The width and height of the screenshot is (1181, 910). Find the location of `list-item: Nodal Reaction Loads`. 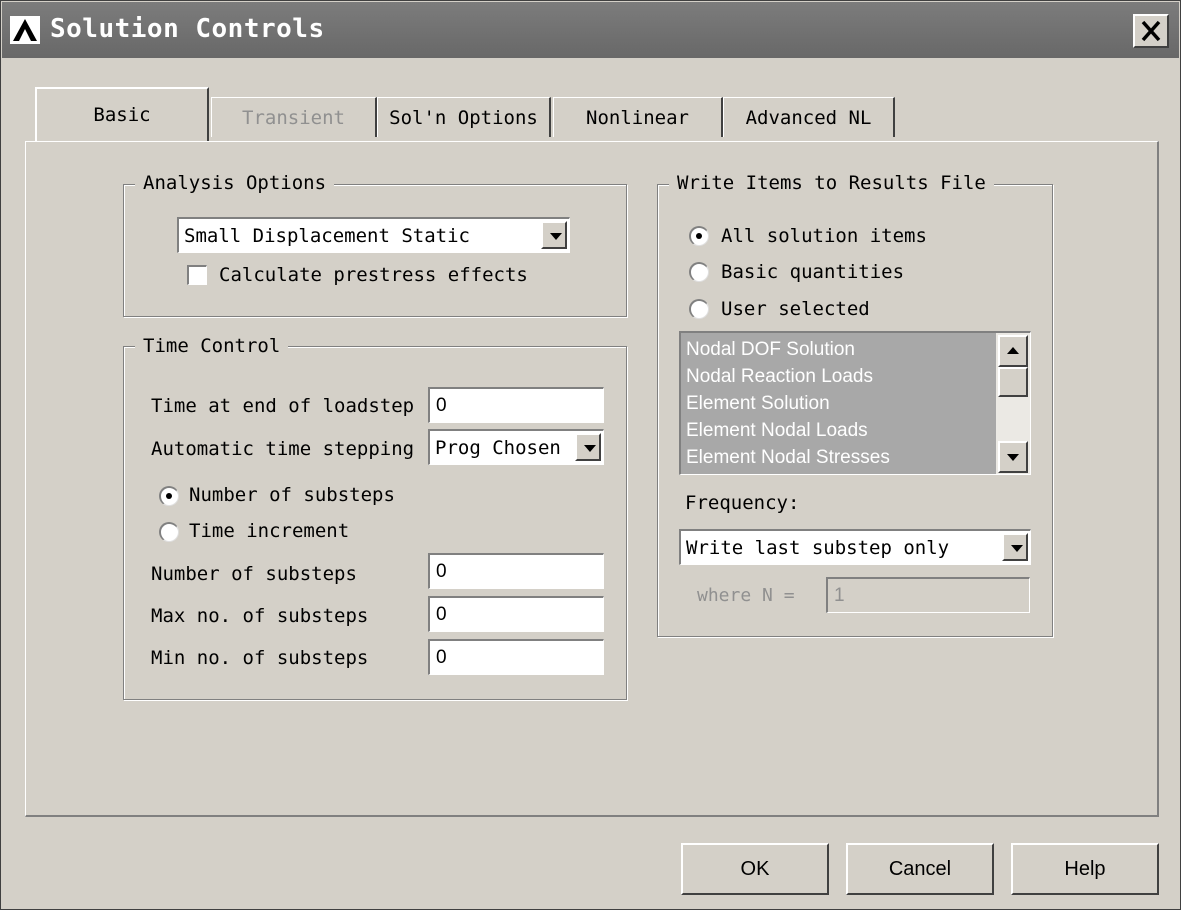

list-item: Nodal Reaction Loads is located at coordinates (779, 377).